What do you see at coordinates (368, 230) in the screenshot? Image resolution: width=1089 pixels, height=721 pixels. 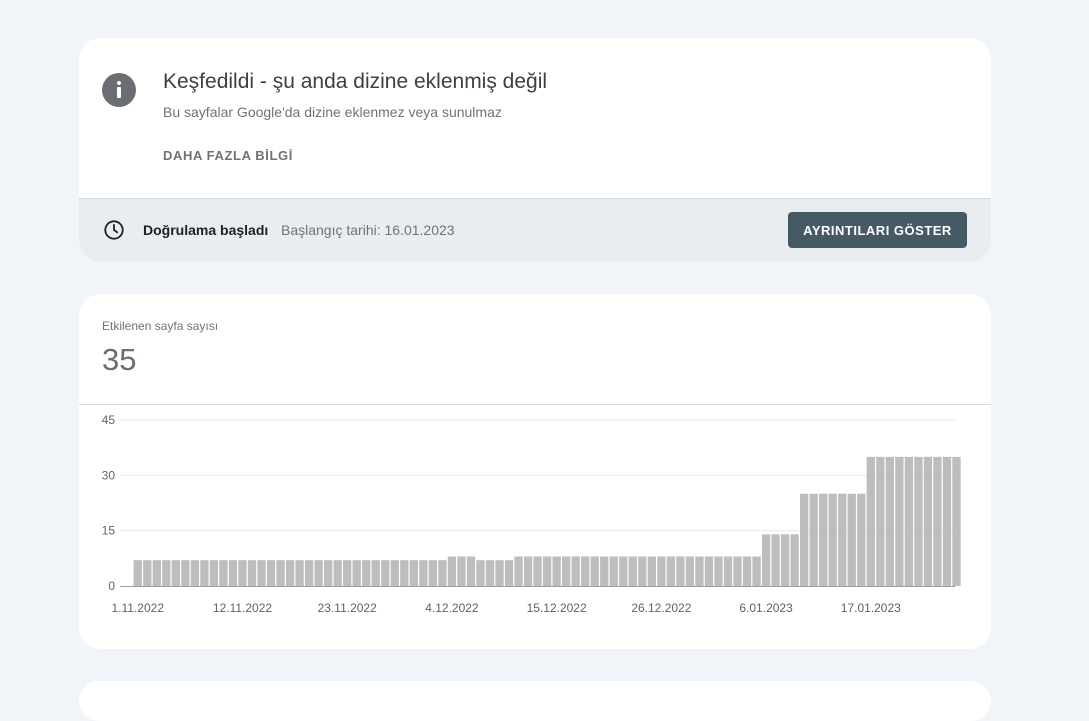 I see `validation-start-date: Başlangıç tarihi: 16.01.2023` at bounding box center [368, 230].